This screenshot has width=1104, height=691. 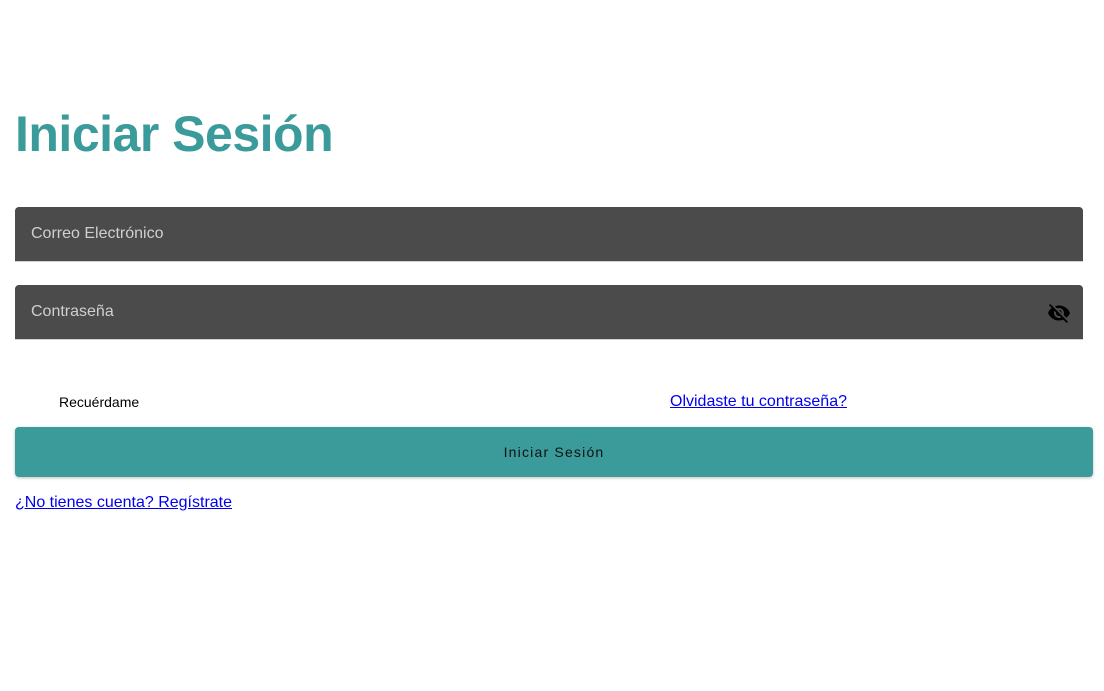 I want to click on email-field, so click(x=549, y=234).